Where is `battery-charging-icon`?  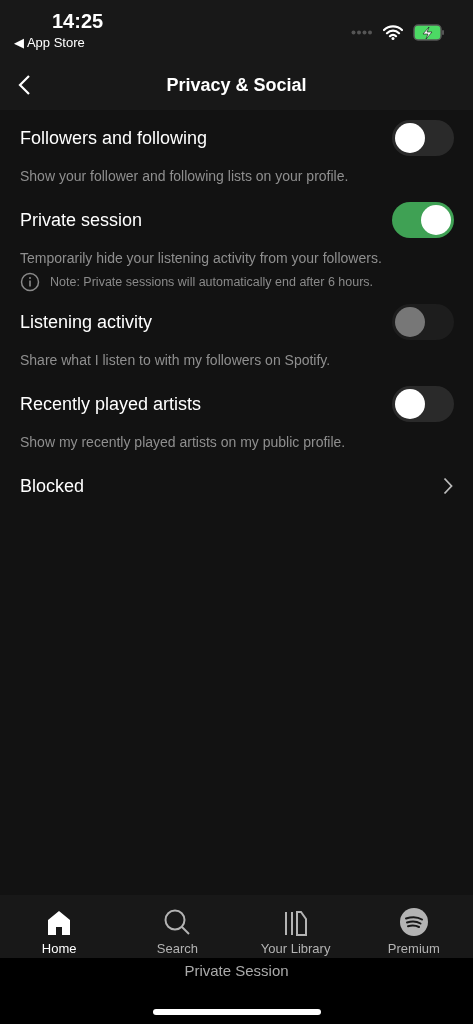 battery-charging-icon is located at coordinates (429, 32).